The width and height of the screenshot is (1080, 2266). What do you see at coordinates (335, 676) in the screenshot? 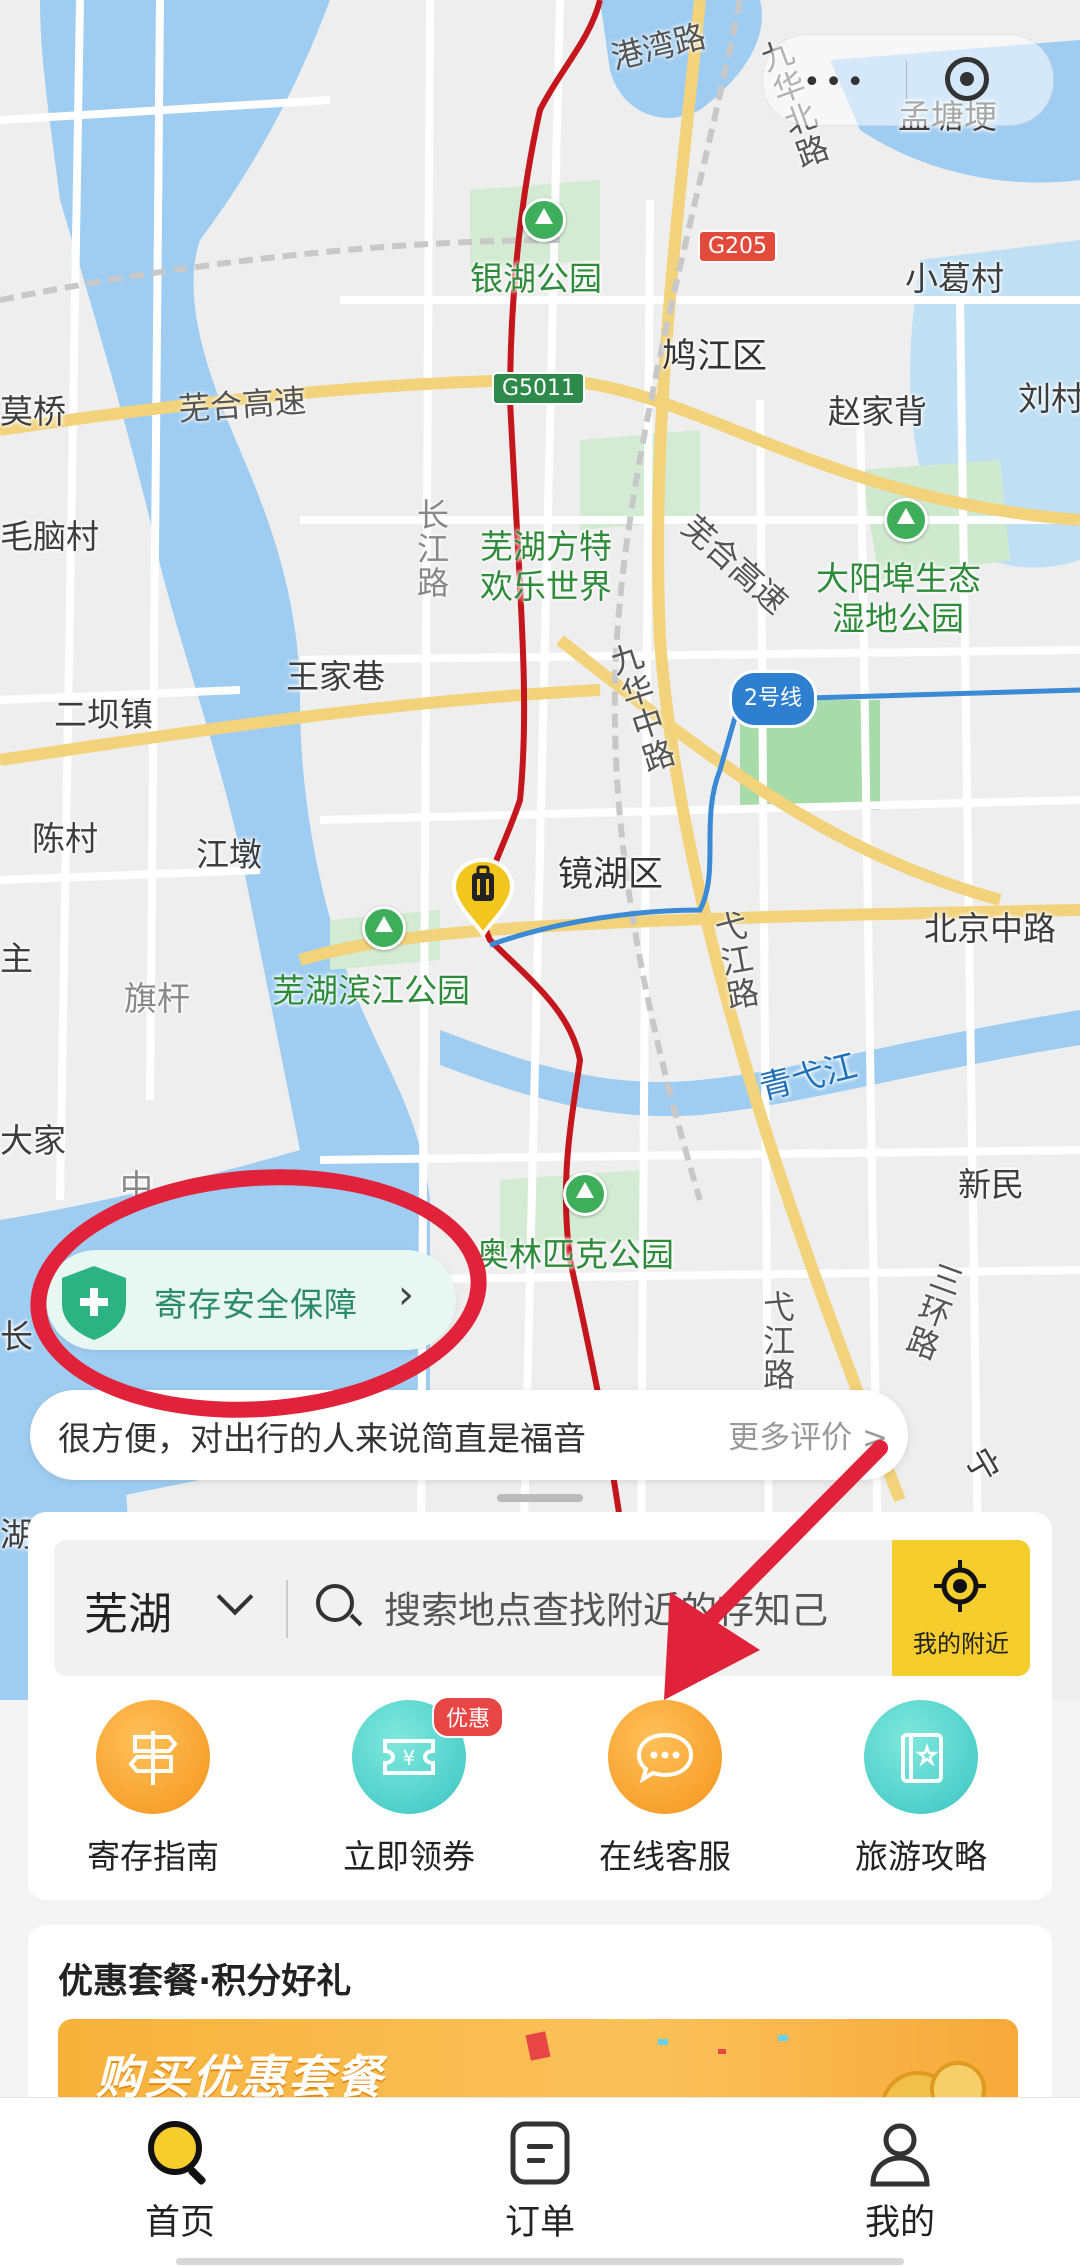
I see `map-label: 王家巷` at bounding box center [335, 676].